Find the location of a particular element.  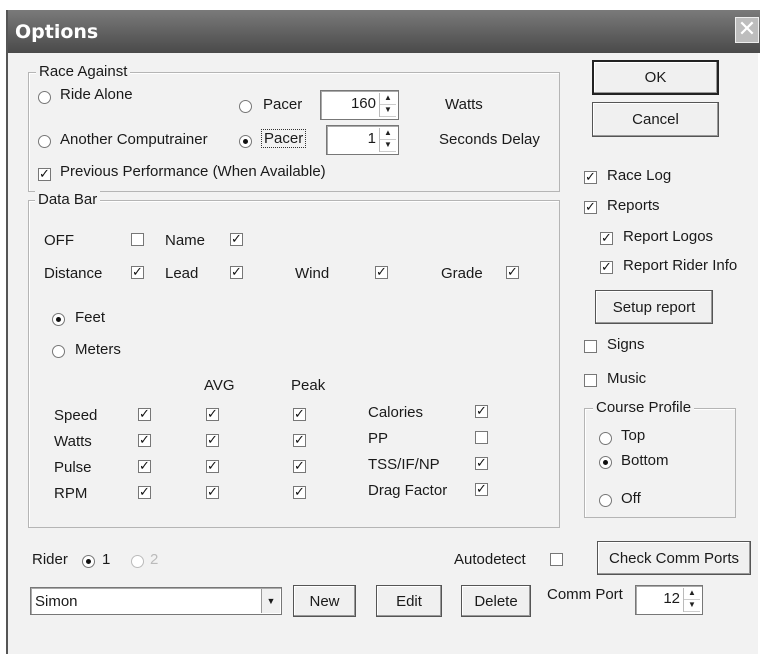

avg-column-header: AVG is located at coordinates (219, 385).